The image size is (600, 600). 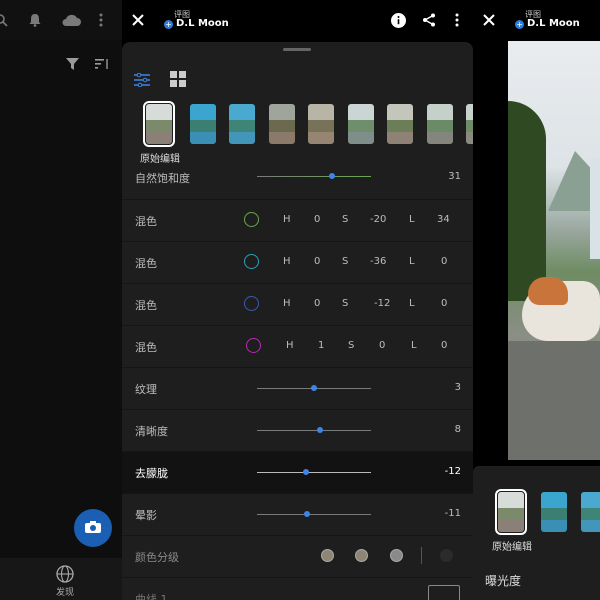 What do you see at coordinates (457, 387) in the screenshot?
I see `row-value: 3` at bounding box center [457, 387].